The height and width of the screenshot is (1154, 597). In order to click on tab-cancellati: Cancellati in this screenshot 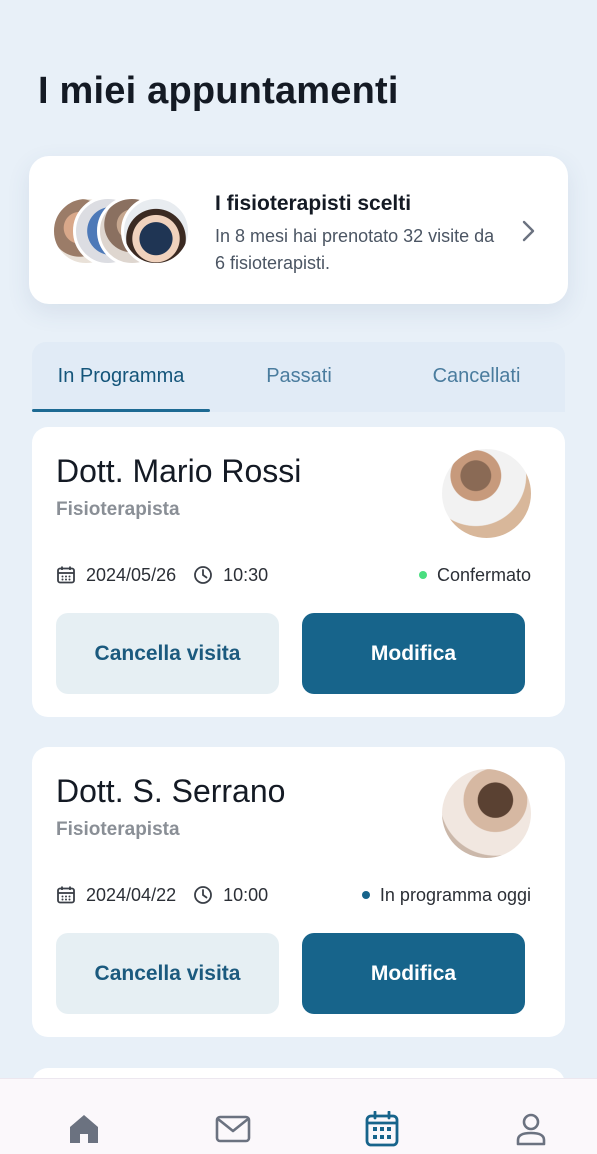, I will do `click(476, 377)`.